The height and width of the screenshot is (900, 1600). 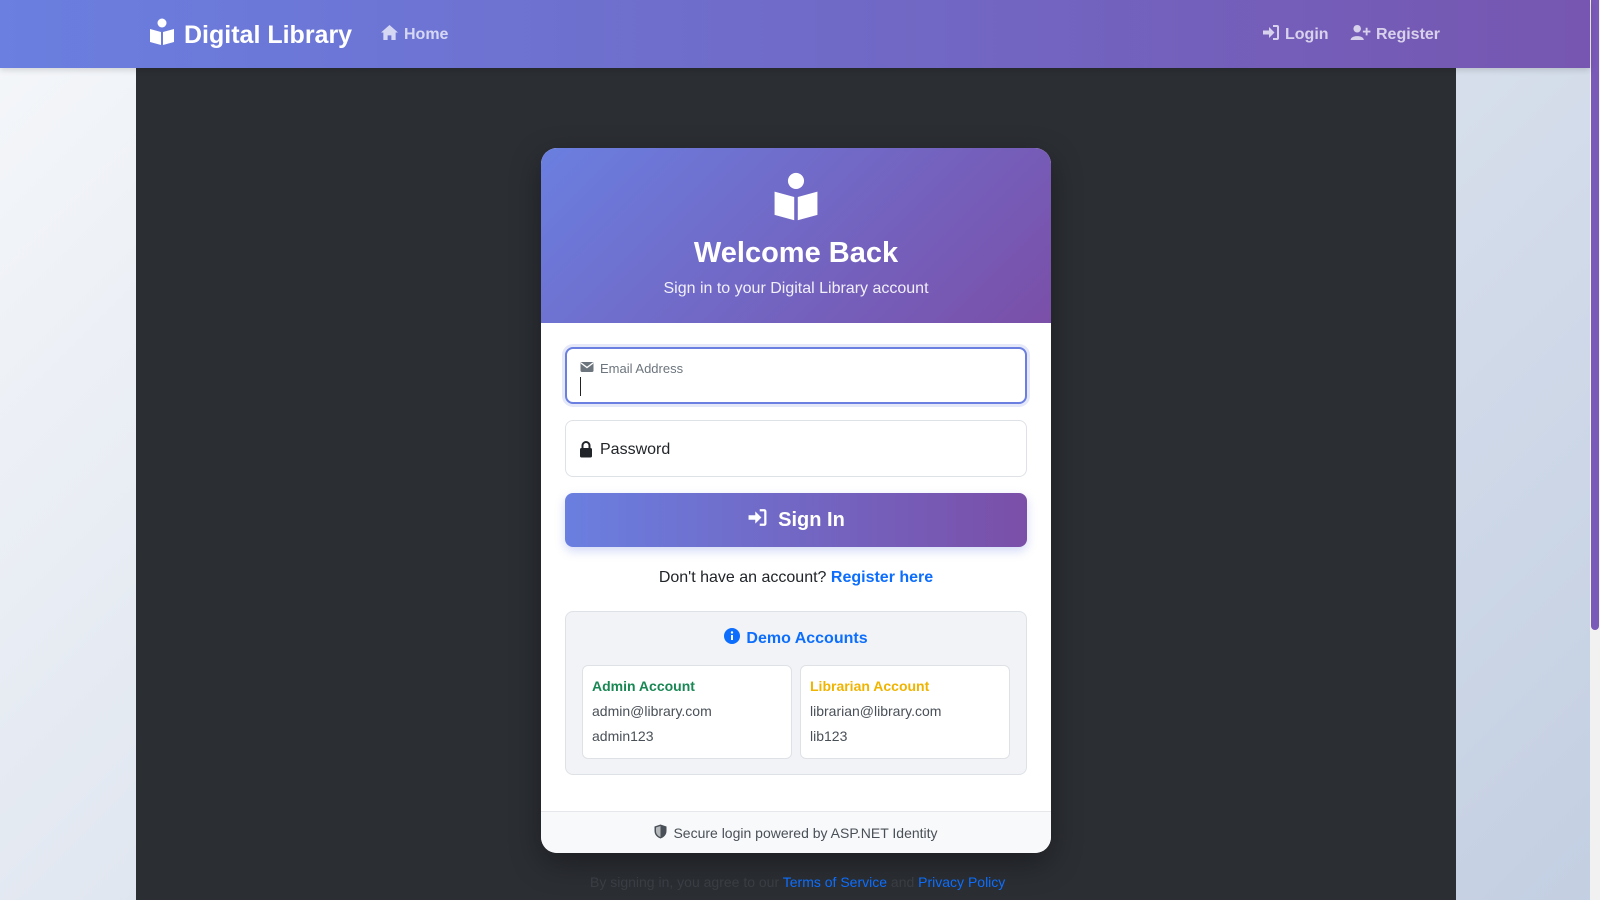 I want to click on admin-account-card: Admin Account admin@library.com admin123, so click(x=687, y=712).